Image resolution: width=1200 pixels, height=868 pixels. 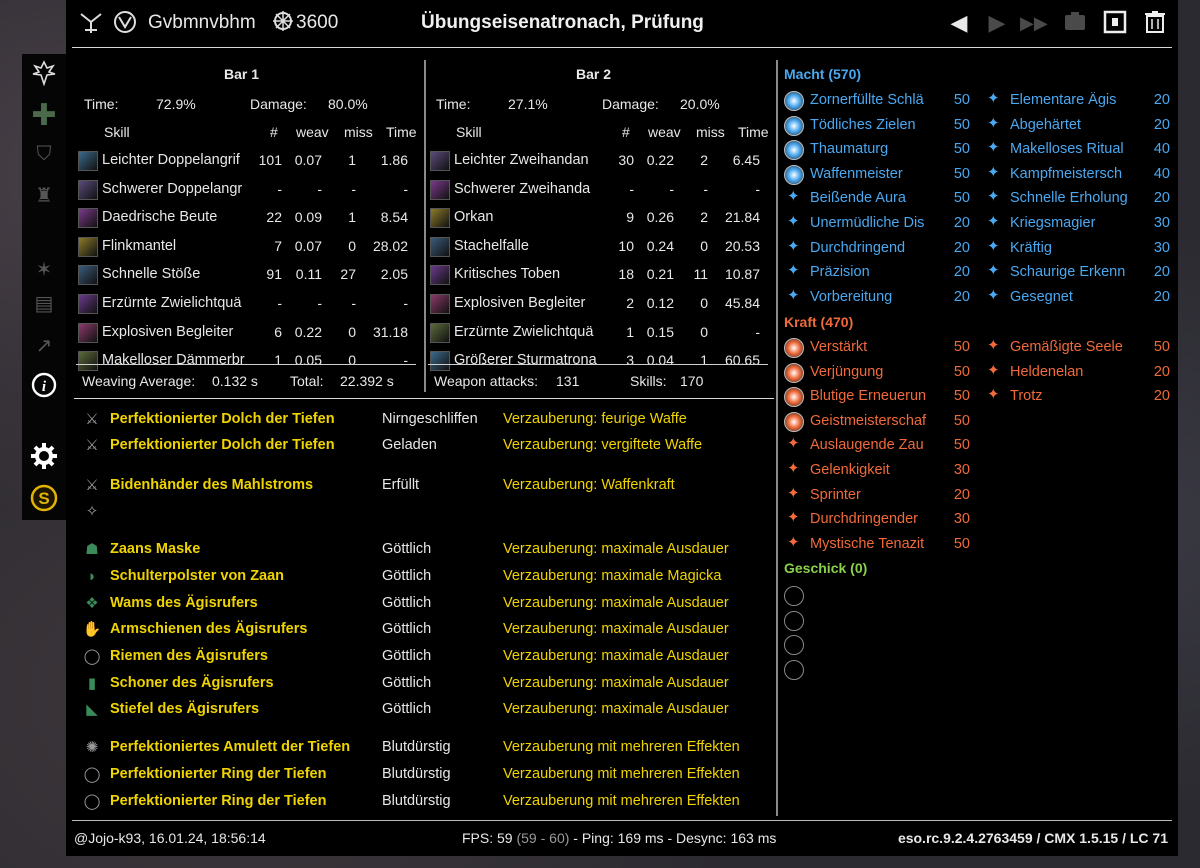 What do you see at coordinates (876, 471) in the screenshot?
I see `cp-star-row: ✦ Gelenkigkeit 30` at bounding box center [876, 471].